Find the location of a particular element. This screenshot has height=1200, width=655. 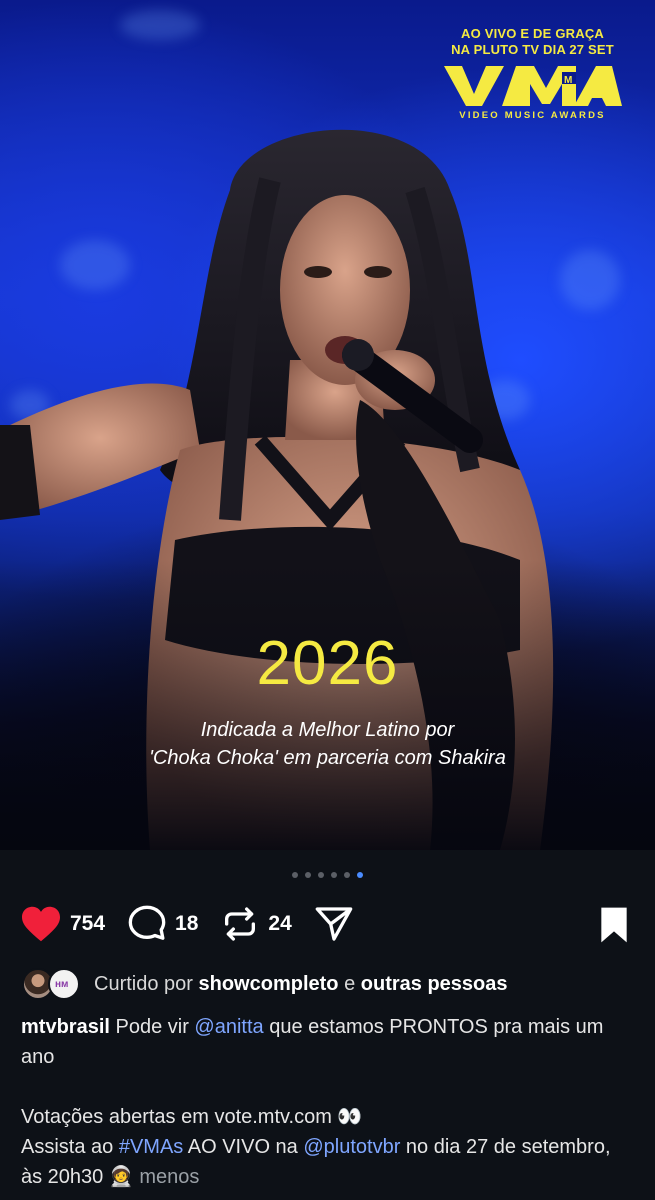

repost-button: 24 is located at coordinates (256, 924).